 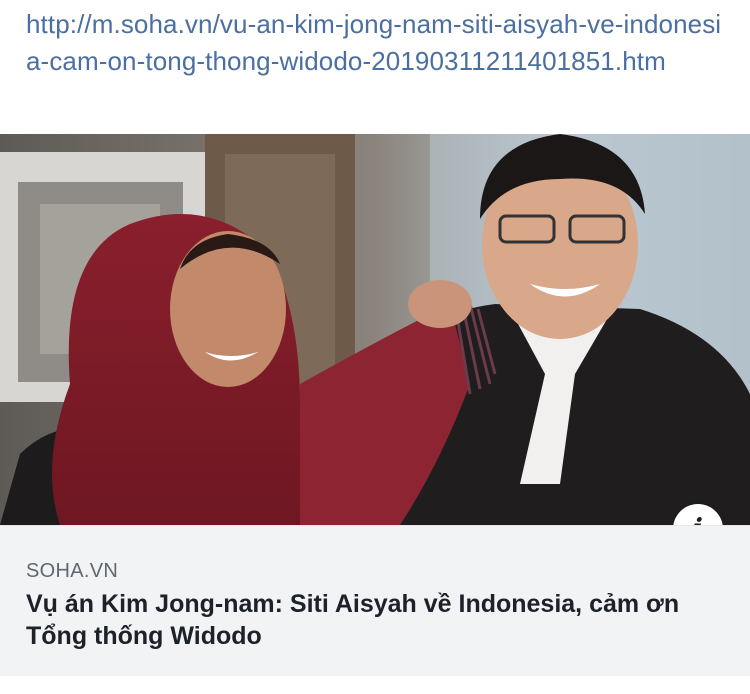 What do you see at coordinates (72, 571) in the screenshot?
I see `source-domain-label: SOHA.VN` at bounding box center [72, 571].